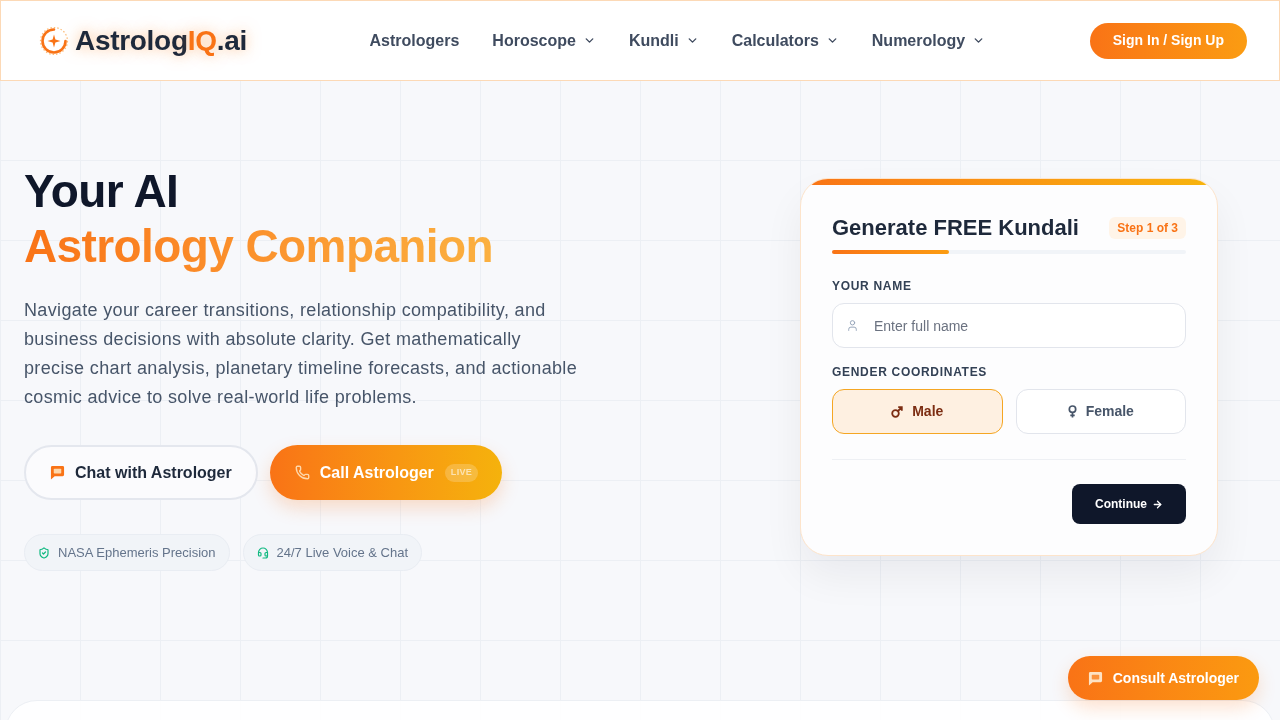  Describe the element at coordinates (928, 40) in the screenshot. I see `nav-item: Numerology` at that location.